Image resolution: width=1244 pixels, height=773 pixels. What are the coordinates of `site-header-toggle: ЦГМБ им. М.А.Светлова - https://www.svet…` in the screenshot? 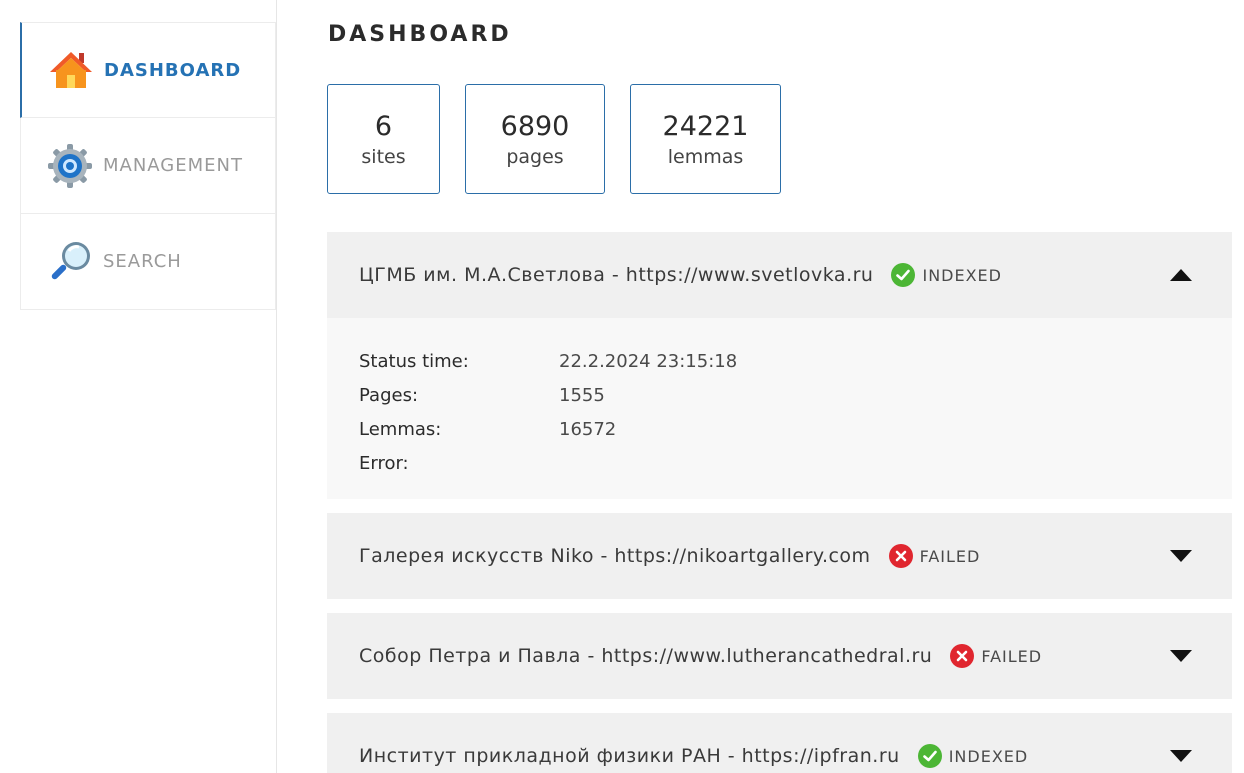 It's located at (779, 275).